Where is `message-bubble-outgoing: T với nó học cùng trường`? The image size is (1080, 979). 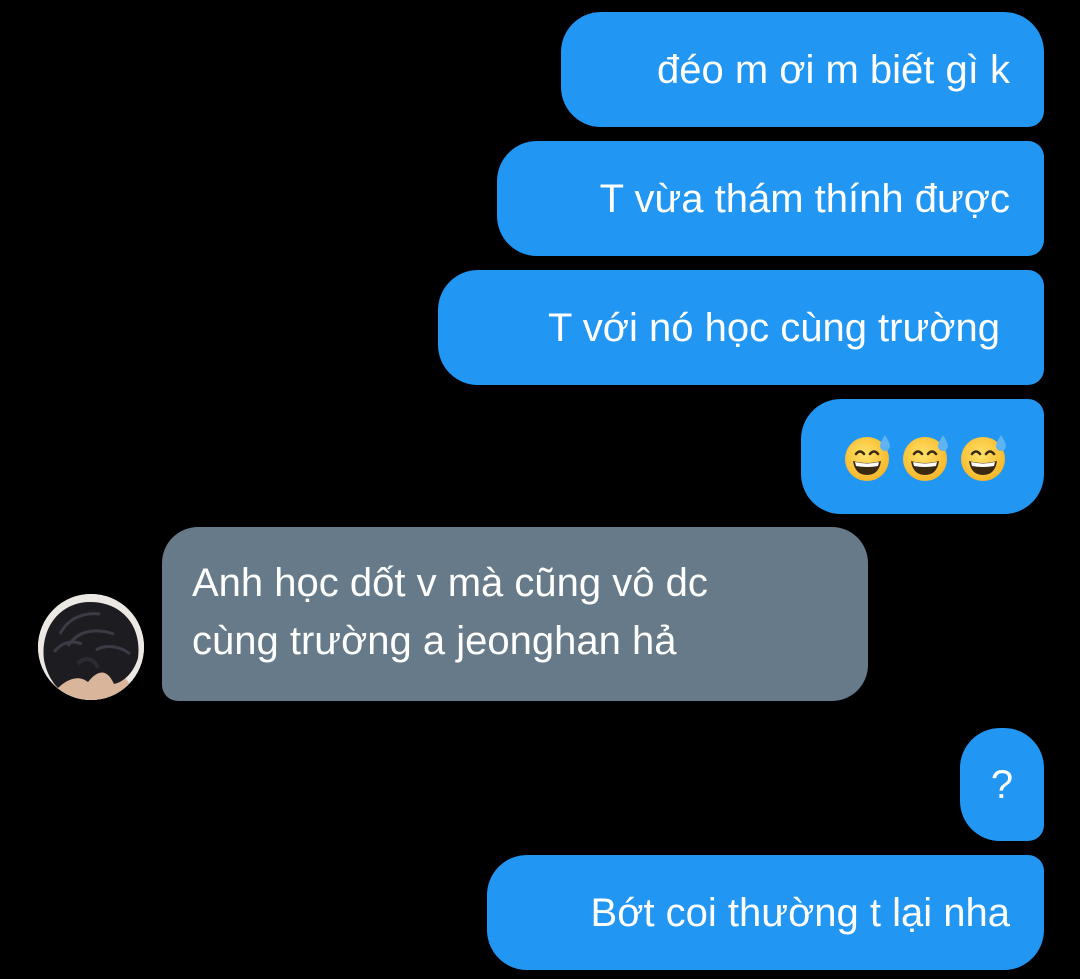 message-bubble-outgoing: T với nó học cùng trường is located at coordinates (741, 327).